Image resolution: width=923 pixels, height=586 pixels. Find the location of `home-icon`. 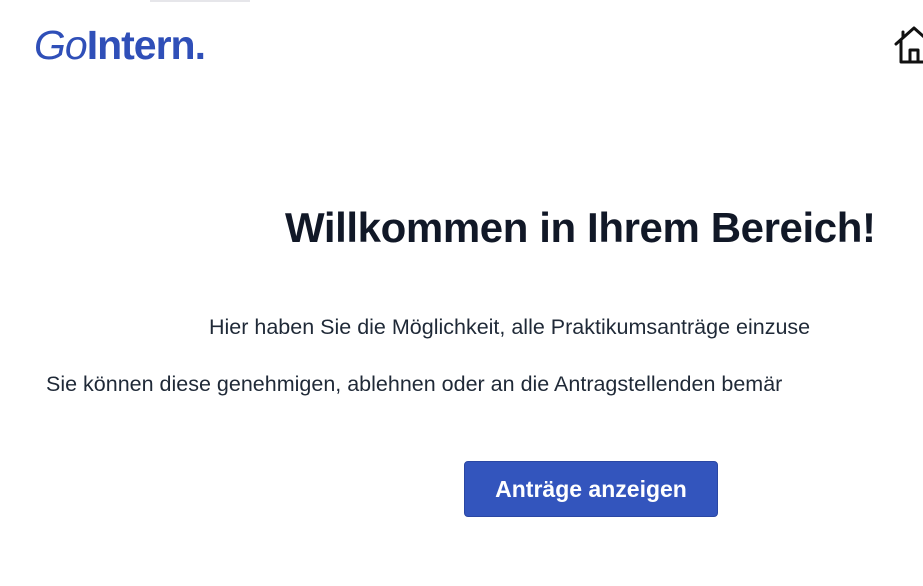

home-icon is located at coordinates (908, 45).